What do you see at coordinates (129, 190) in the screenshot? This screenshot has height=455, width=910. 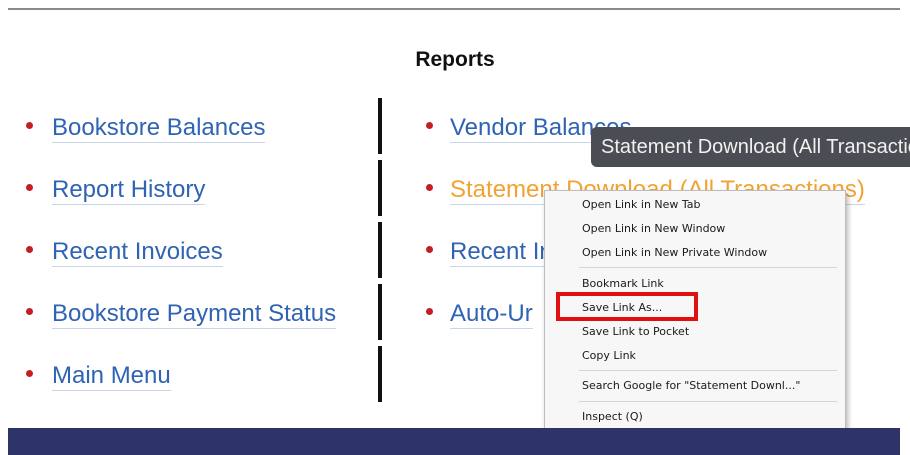 I see `report-history-link: Report History` at bounding box center [129, 190].